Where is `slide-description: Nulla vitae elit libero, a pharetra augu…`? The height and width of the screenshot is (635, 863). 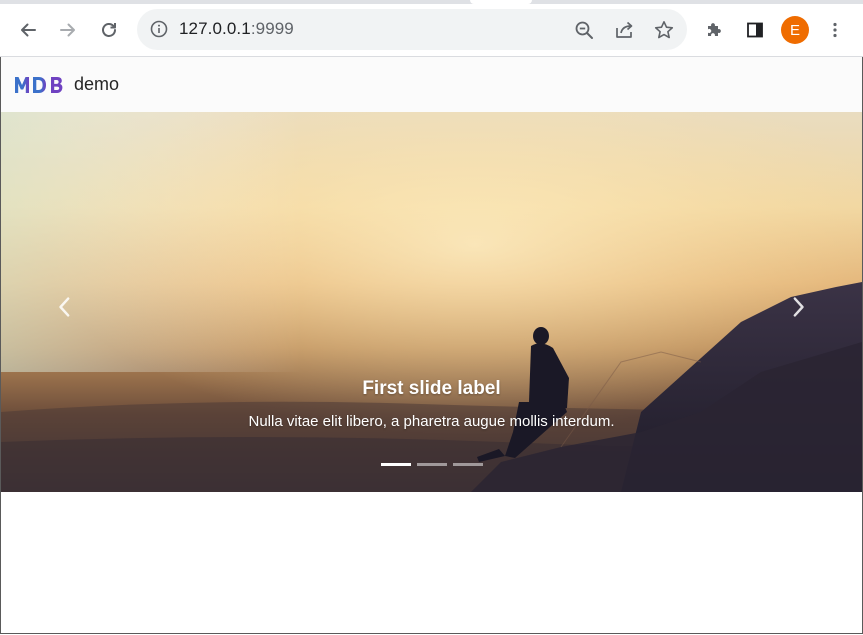 slide-description: Nulla vitae elit libero, a pharetra augu… is located at coordinates (431, 421).